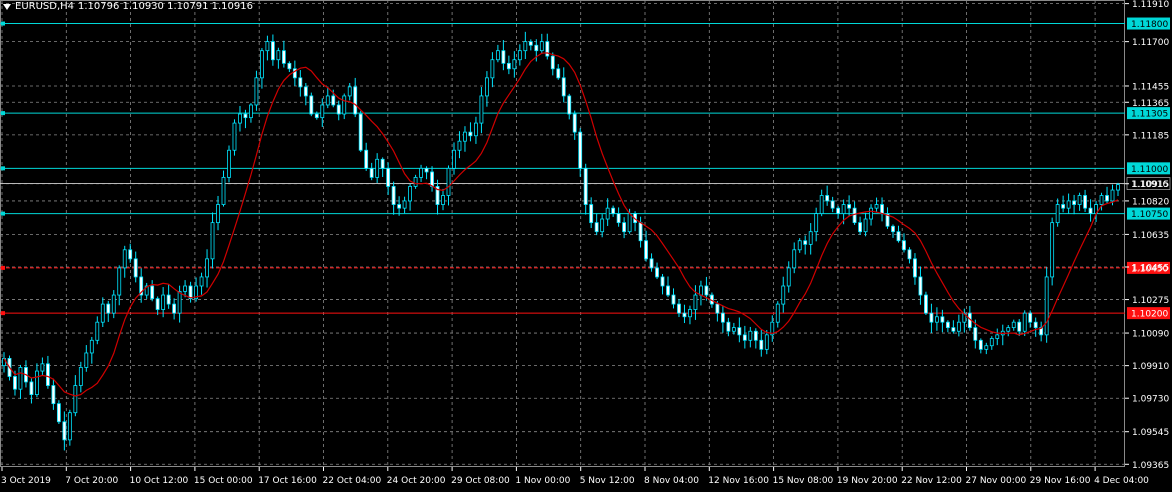 The height and width of the screenshot is (492, 1172). Describe the element at coordinates (7, 6) in the screenshot. I see `collapse-triangle-icon` at that location.